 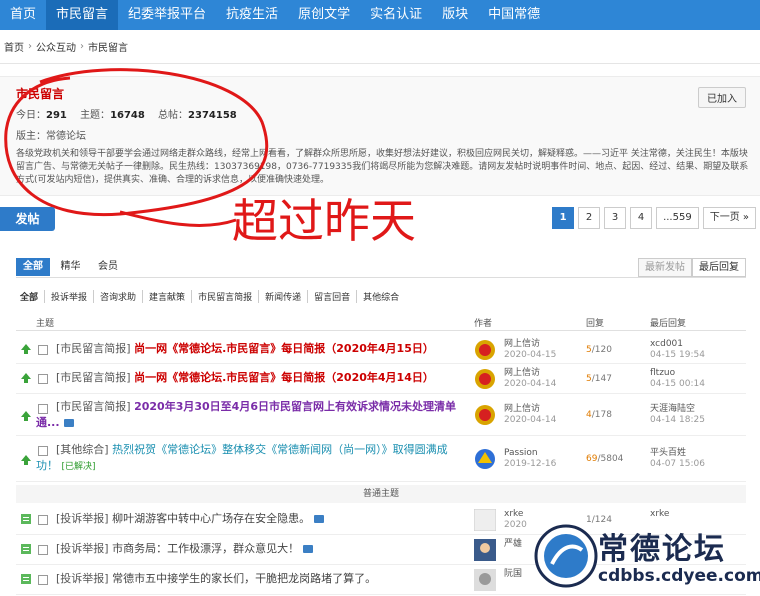 I want to click on cat-advice: 建言献策, so click(x=166, y=296).